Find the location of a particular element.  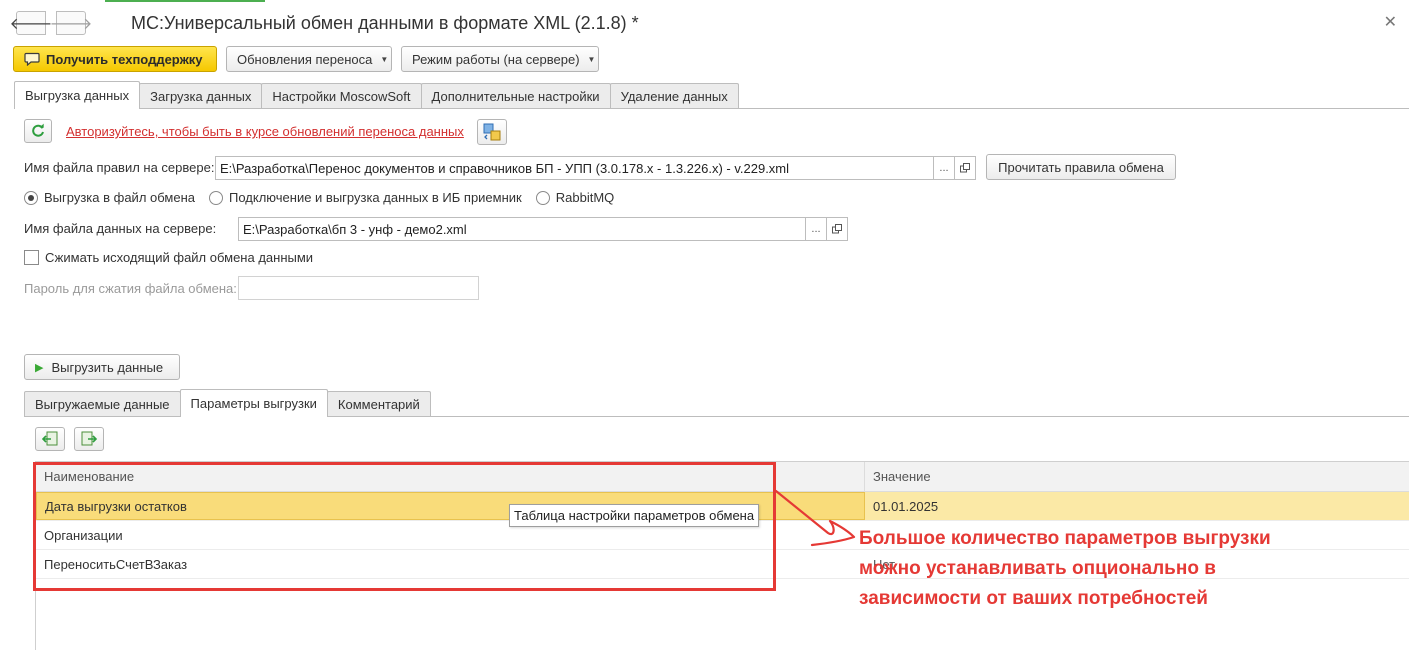

tab-label: Комментарий is located at coordinates (378, 404).